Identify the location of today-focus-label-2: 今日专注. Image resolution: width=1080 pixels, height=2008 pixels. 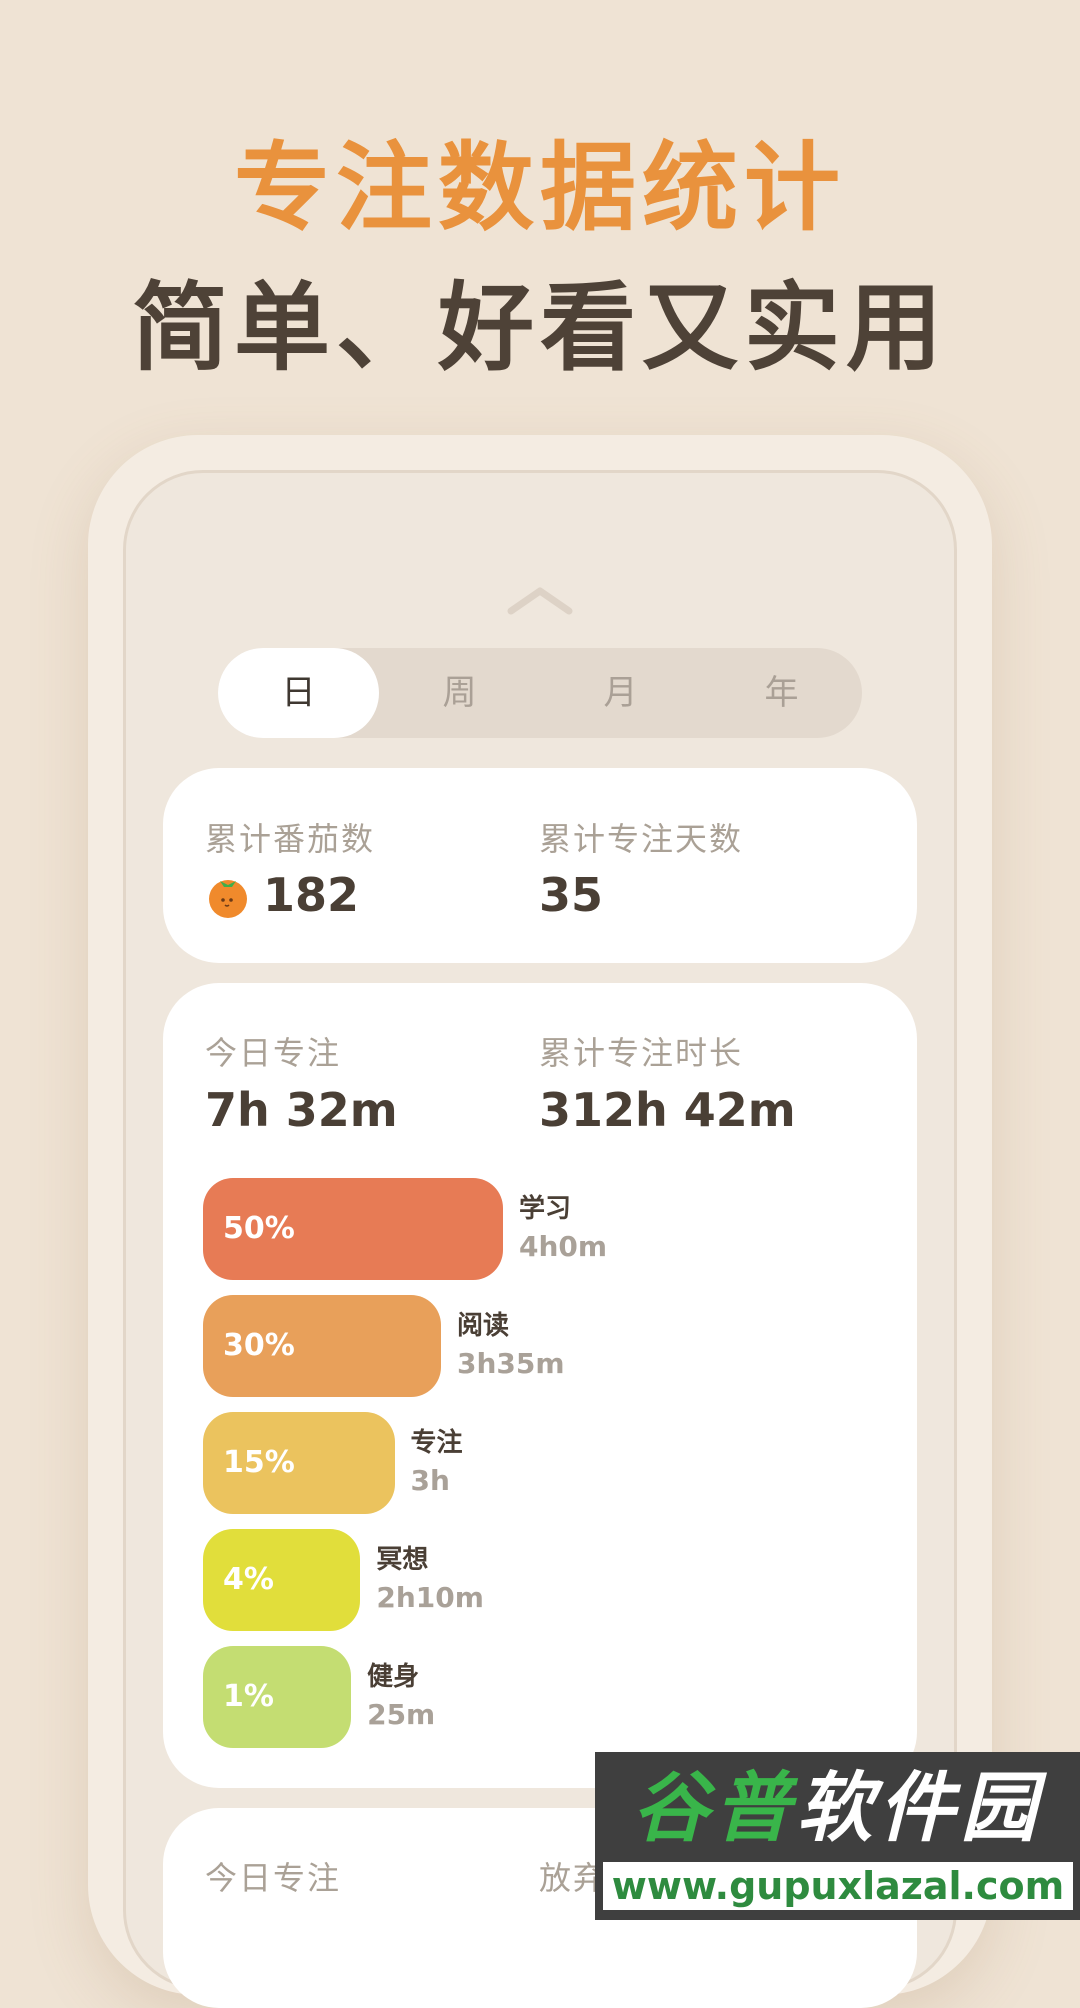
(273, 1878).